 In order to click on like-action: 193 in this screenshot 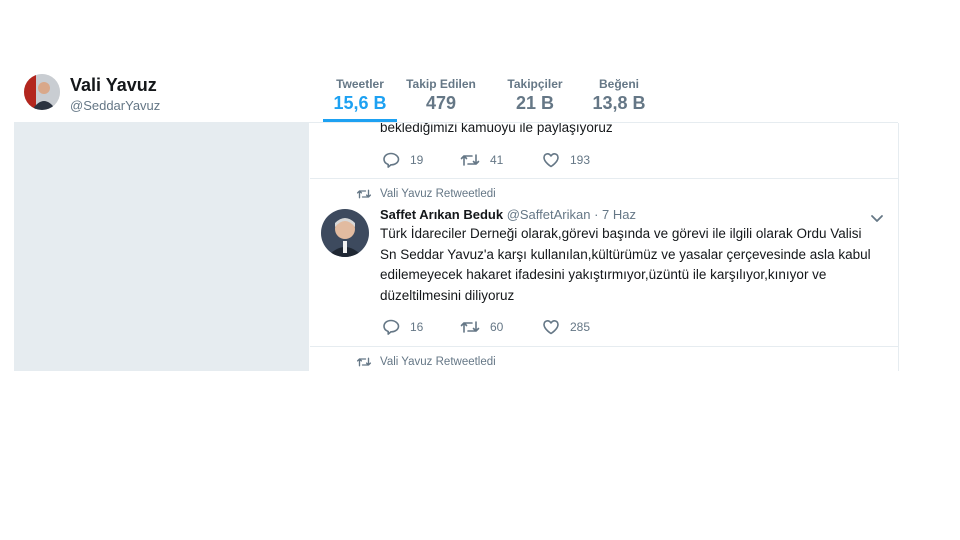, I will do `click(566, 160)`.